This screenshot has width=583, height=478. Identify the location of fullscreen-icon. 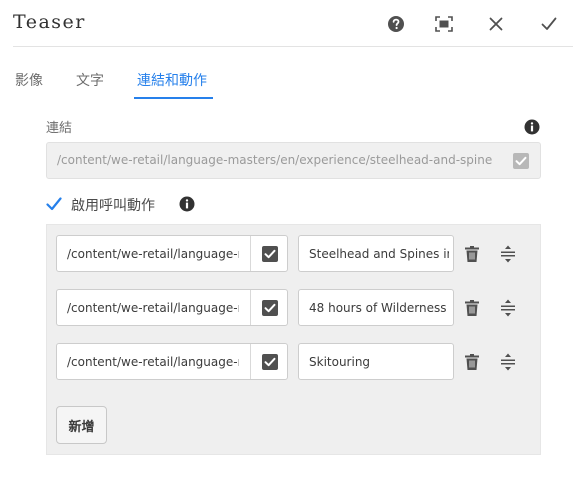
(444, 24).